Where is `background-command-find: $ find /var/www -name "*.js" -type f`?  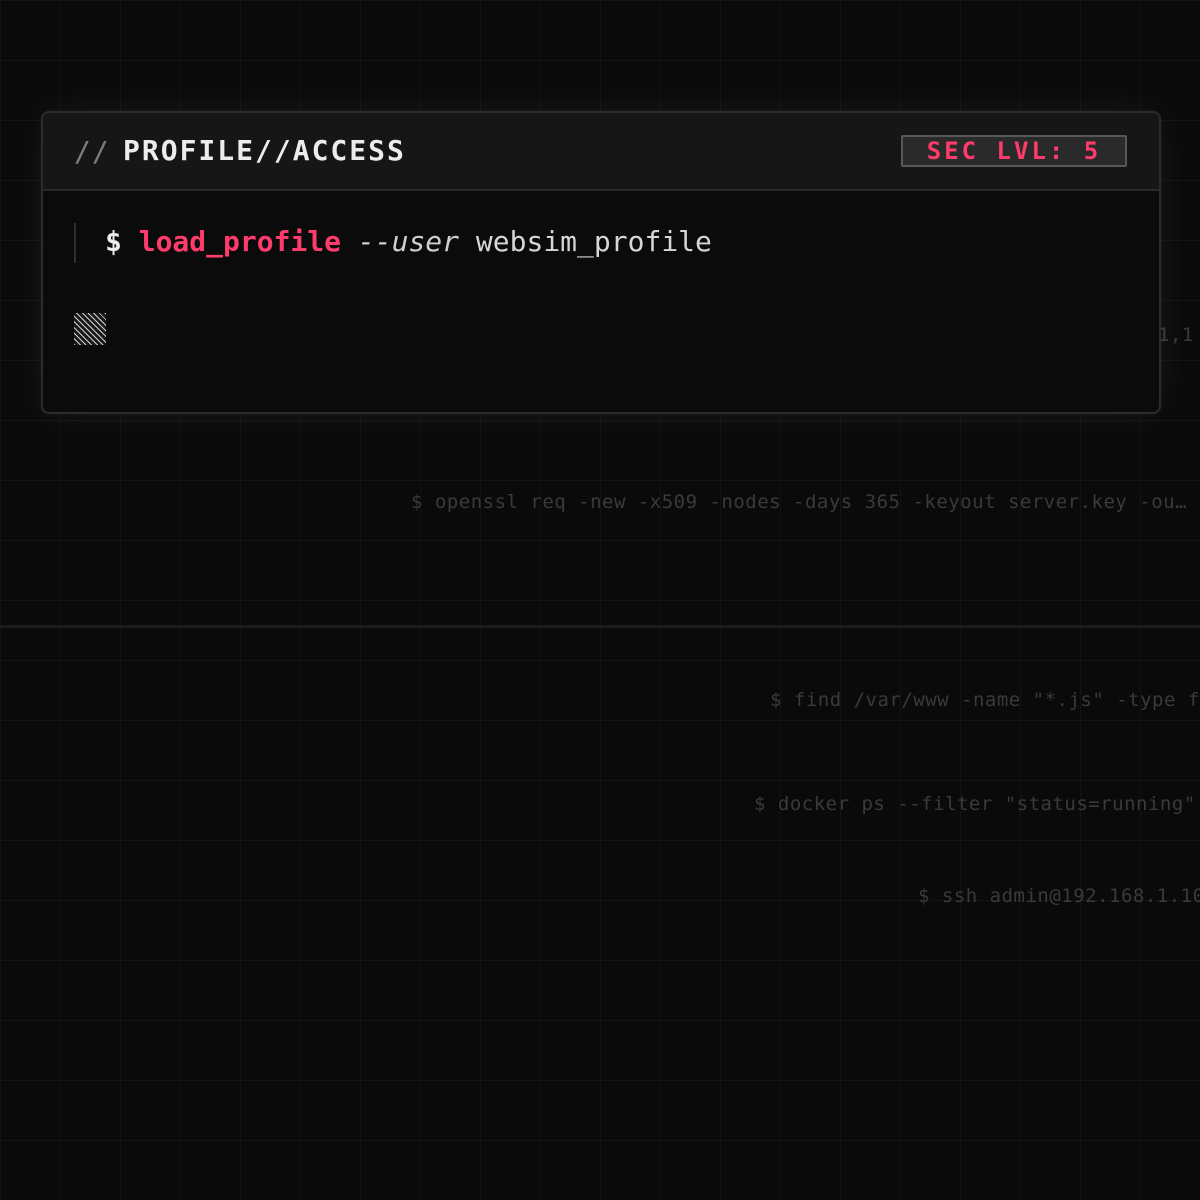
background-command-find: $ find /var/www -name "*.js" -type f is located at coordinates (985, 700).